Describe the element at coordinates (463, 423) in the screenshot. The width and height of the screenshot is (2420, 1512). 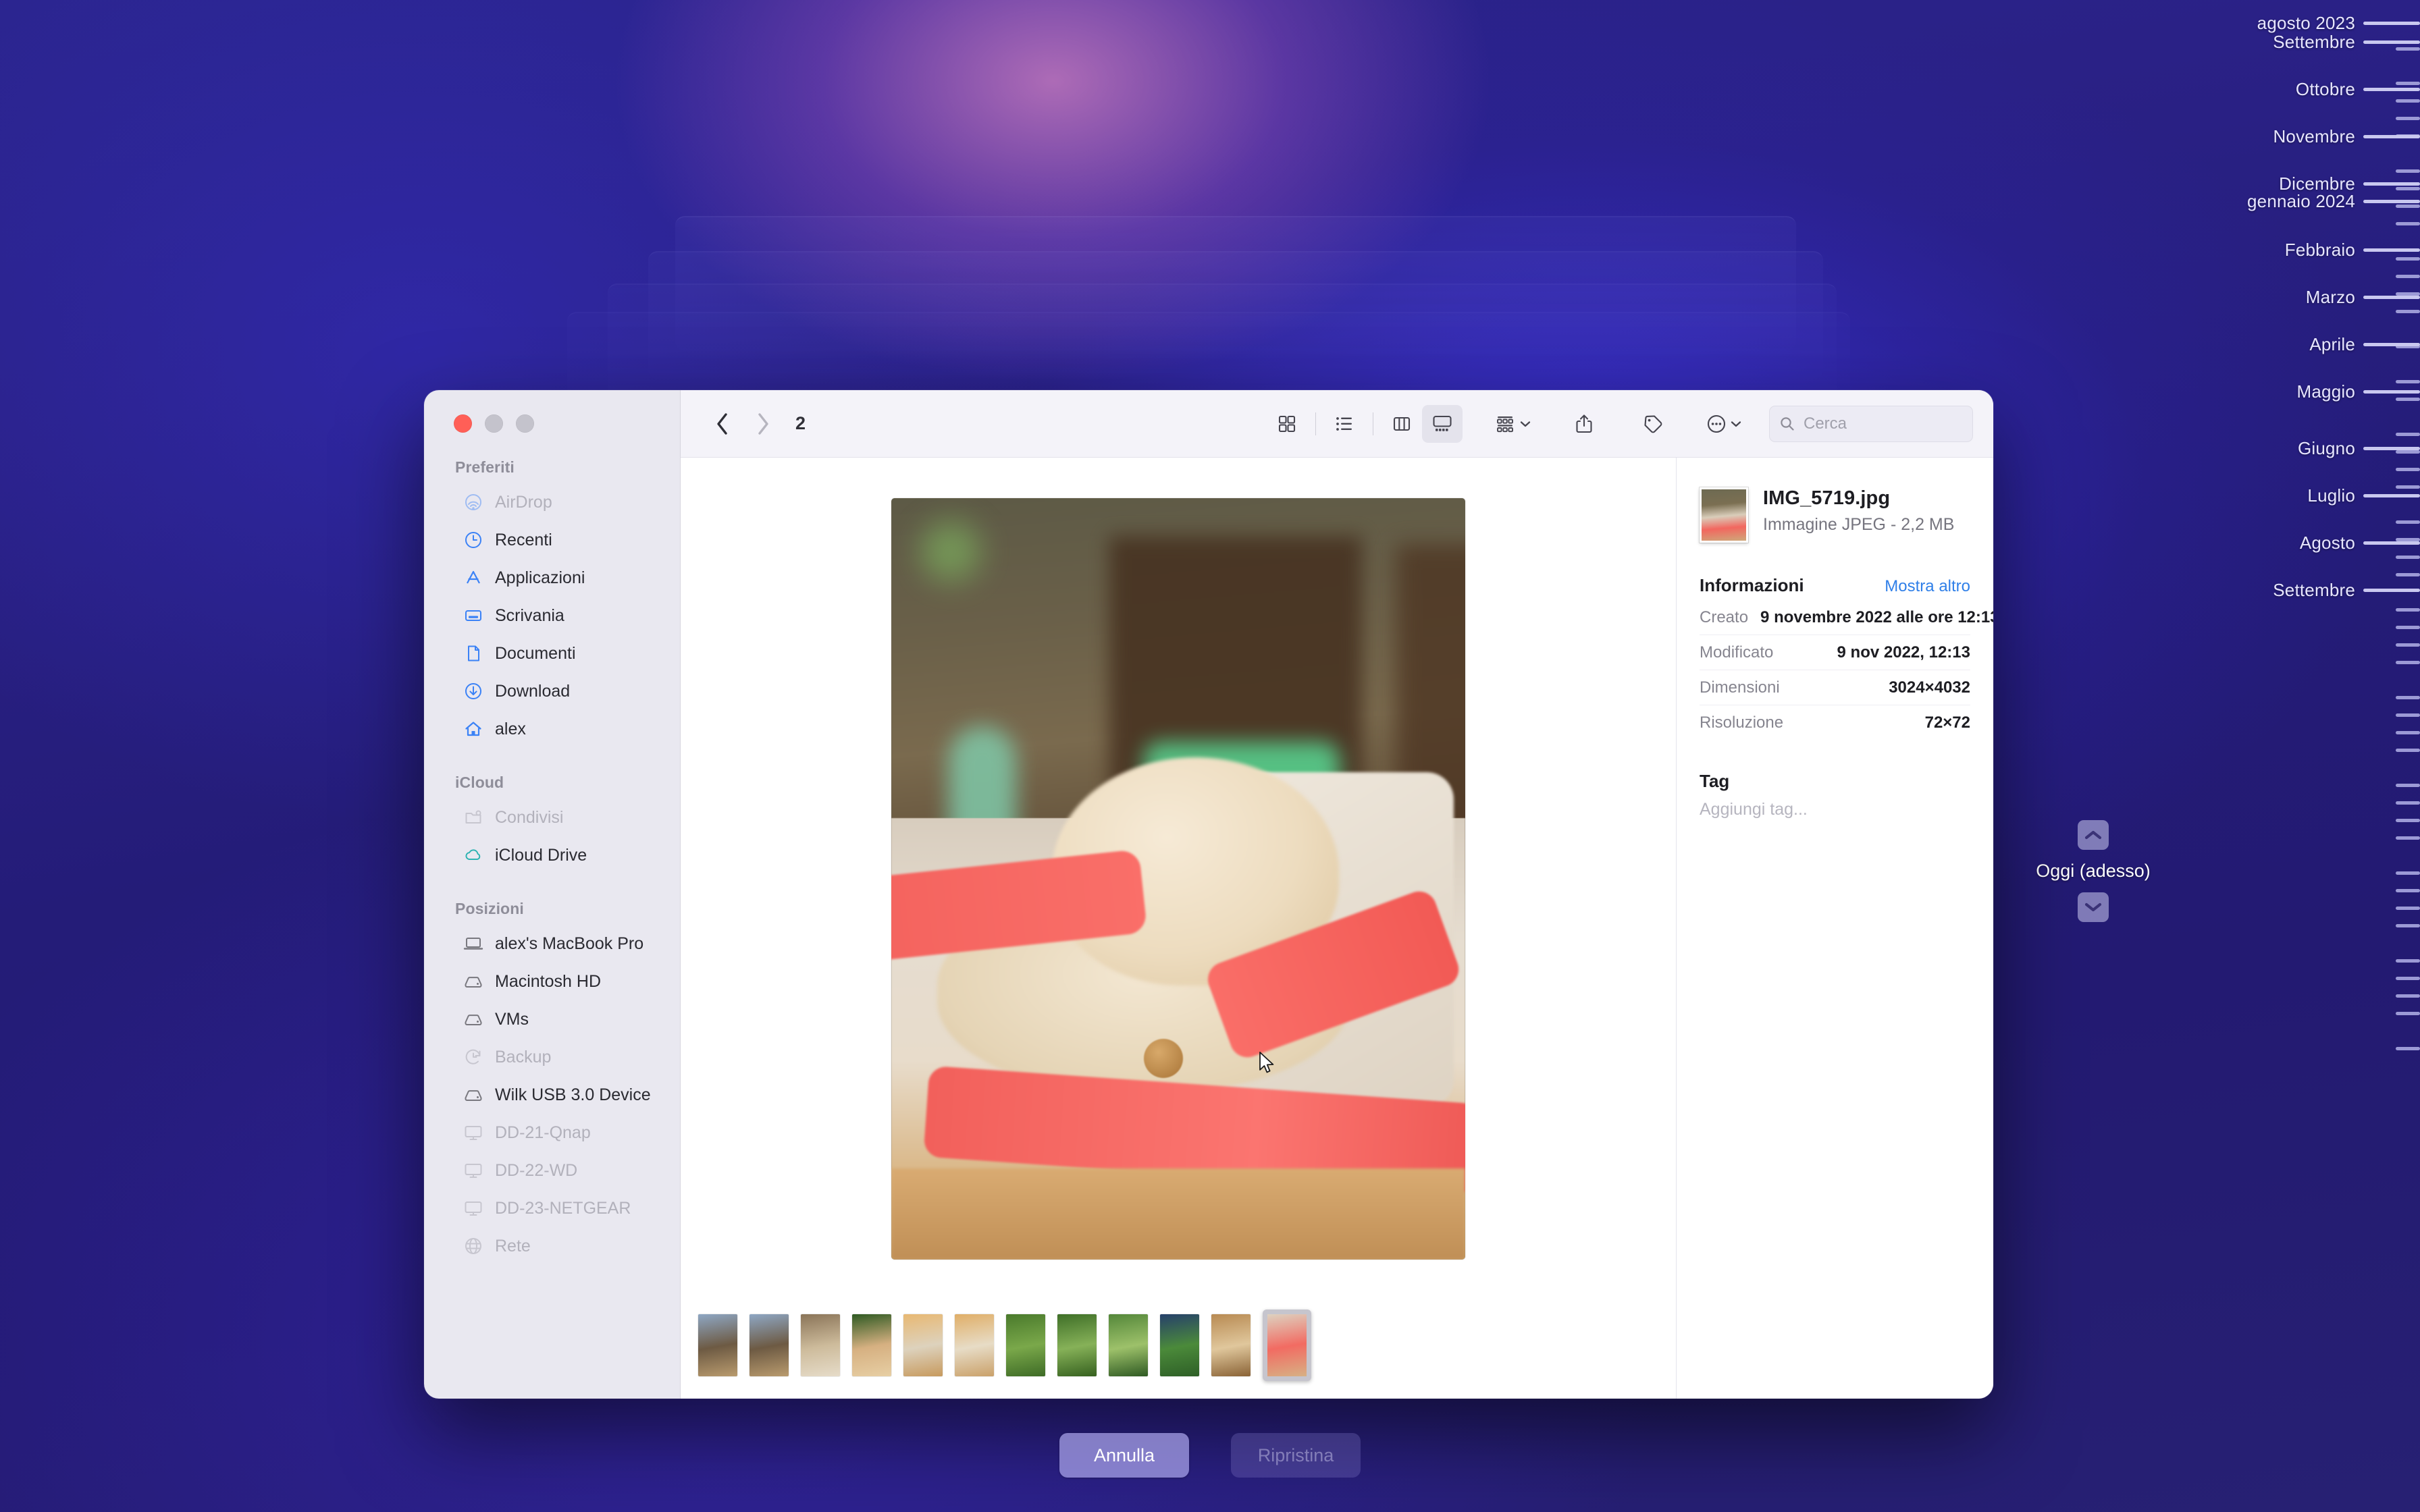
I see `close-button` at that location.